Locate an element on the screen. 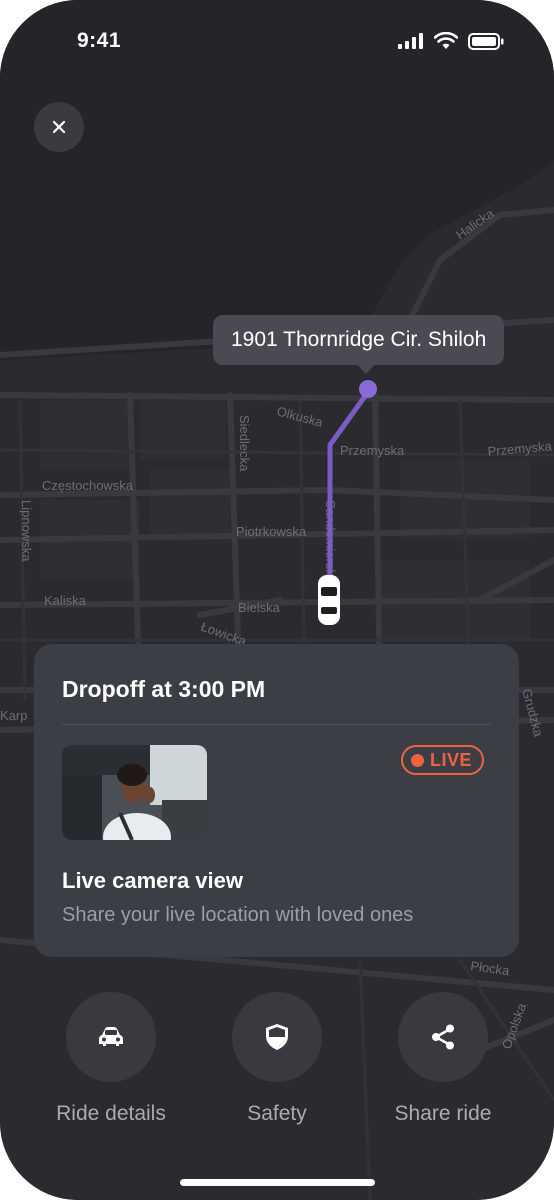 Image resolution: width=554 pixels, height=1200 pixels. close-icon is located at coordinates (59, 127).